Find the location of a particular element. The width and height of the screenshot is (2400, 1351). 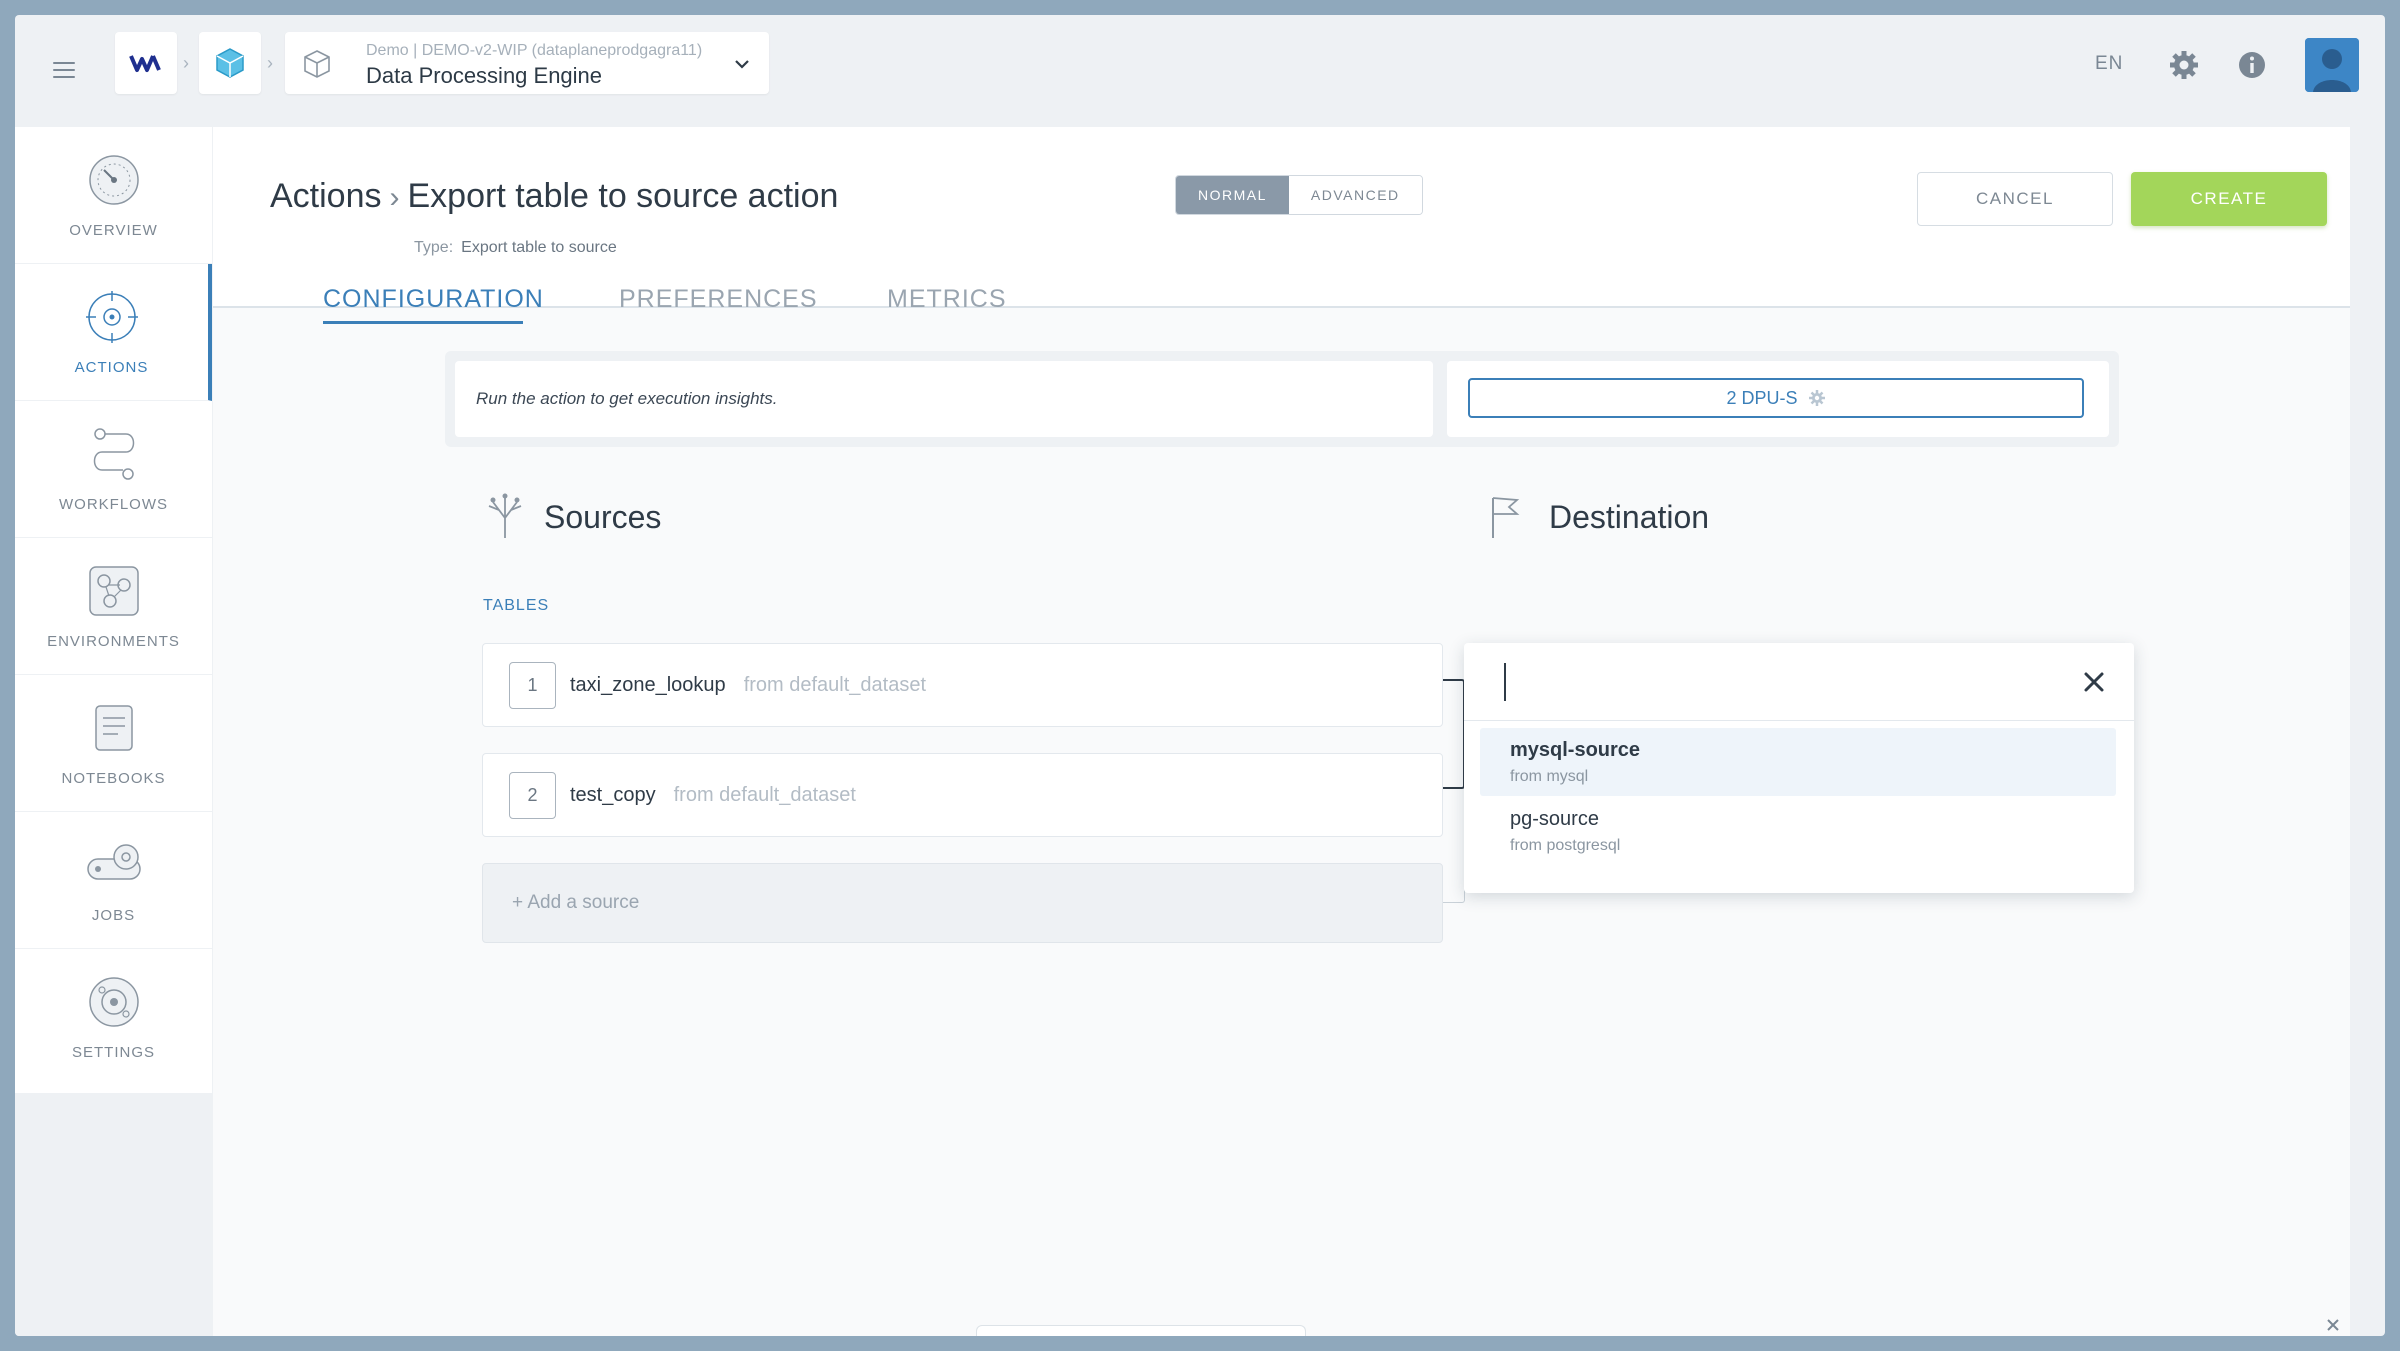

sidebar-item-notebooks: NOTEBOOKS is located at coordinates (113, 743).